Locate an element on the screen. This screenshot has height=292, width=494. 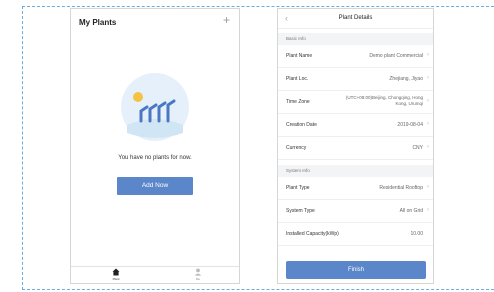
row-value: 2019-08-04 is located at coordinates (410, 125).